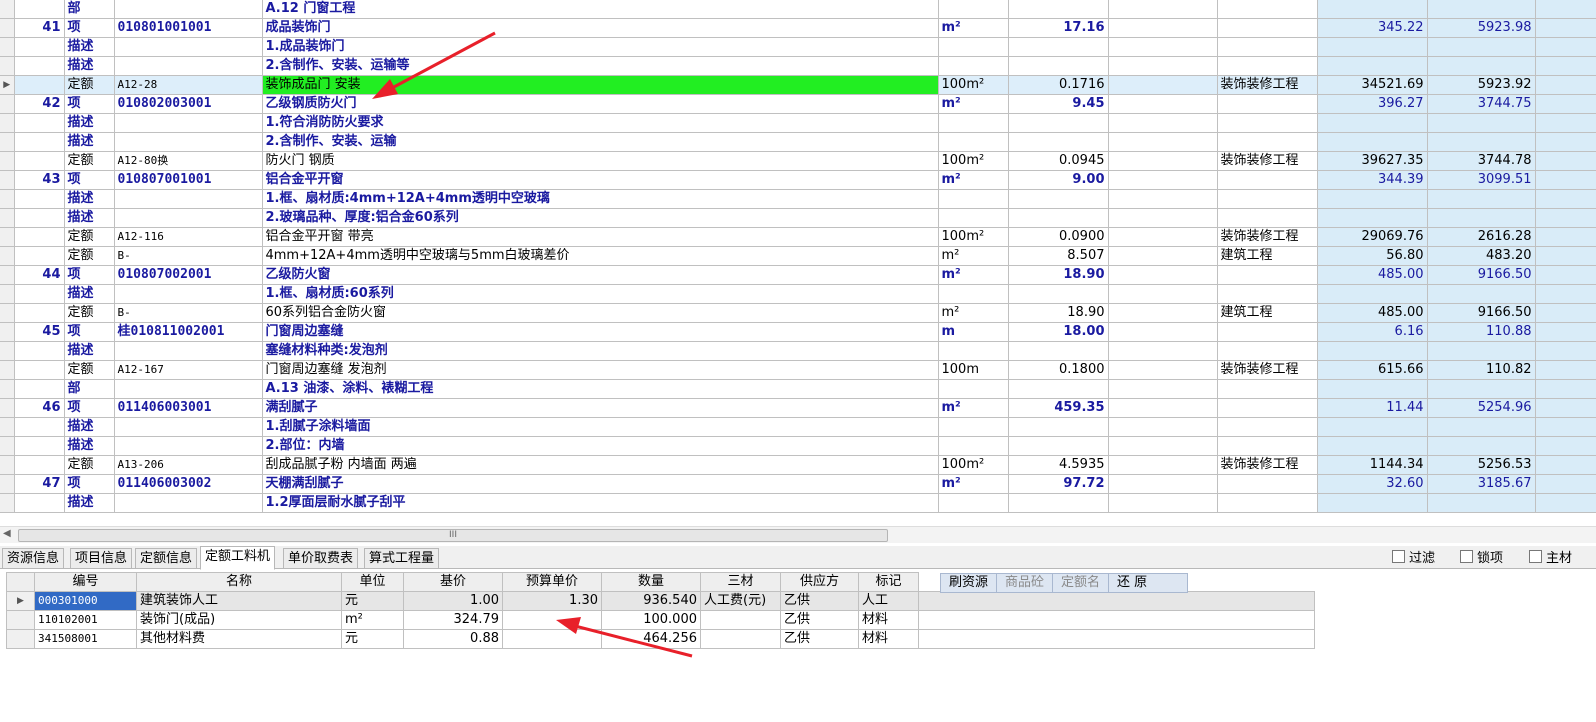 This screenshot has height=722, width=1596. I want to click on description-row: 描述 1.框、扇材质:60系列, so click(798, 294).